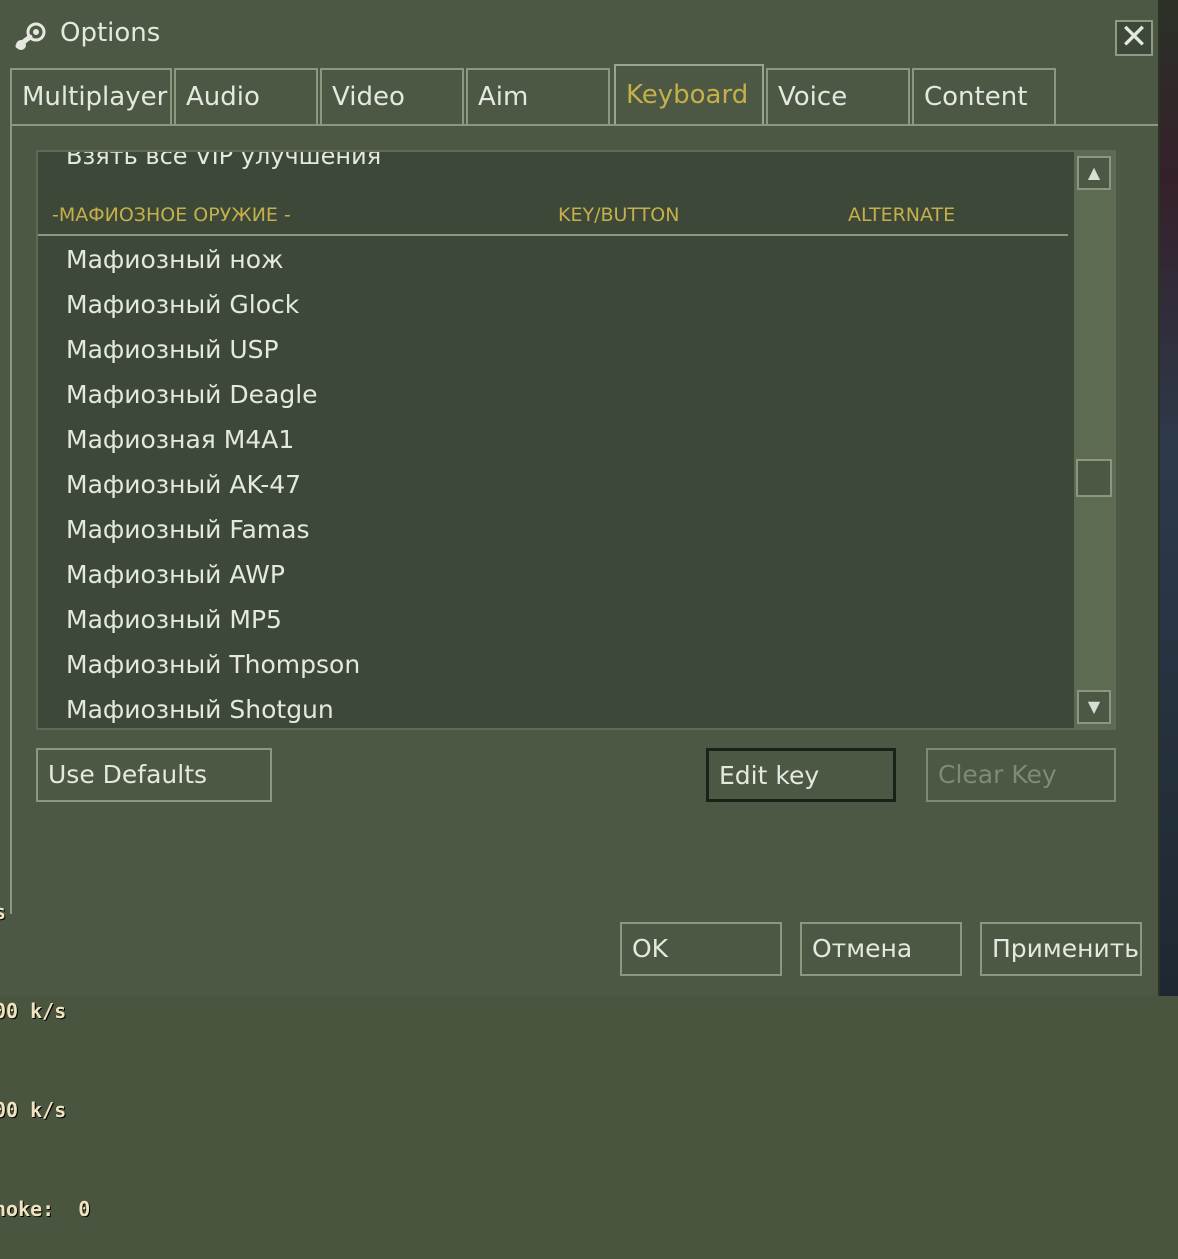 This screenshot has width=1178, height=1259. What do you see at coordinates (1094, 173) in the screenshot?
I see `arrow-up-icon: ▲` at bounding box center [1094, 173].